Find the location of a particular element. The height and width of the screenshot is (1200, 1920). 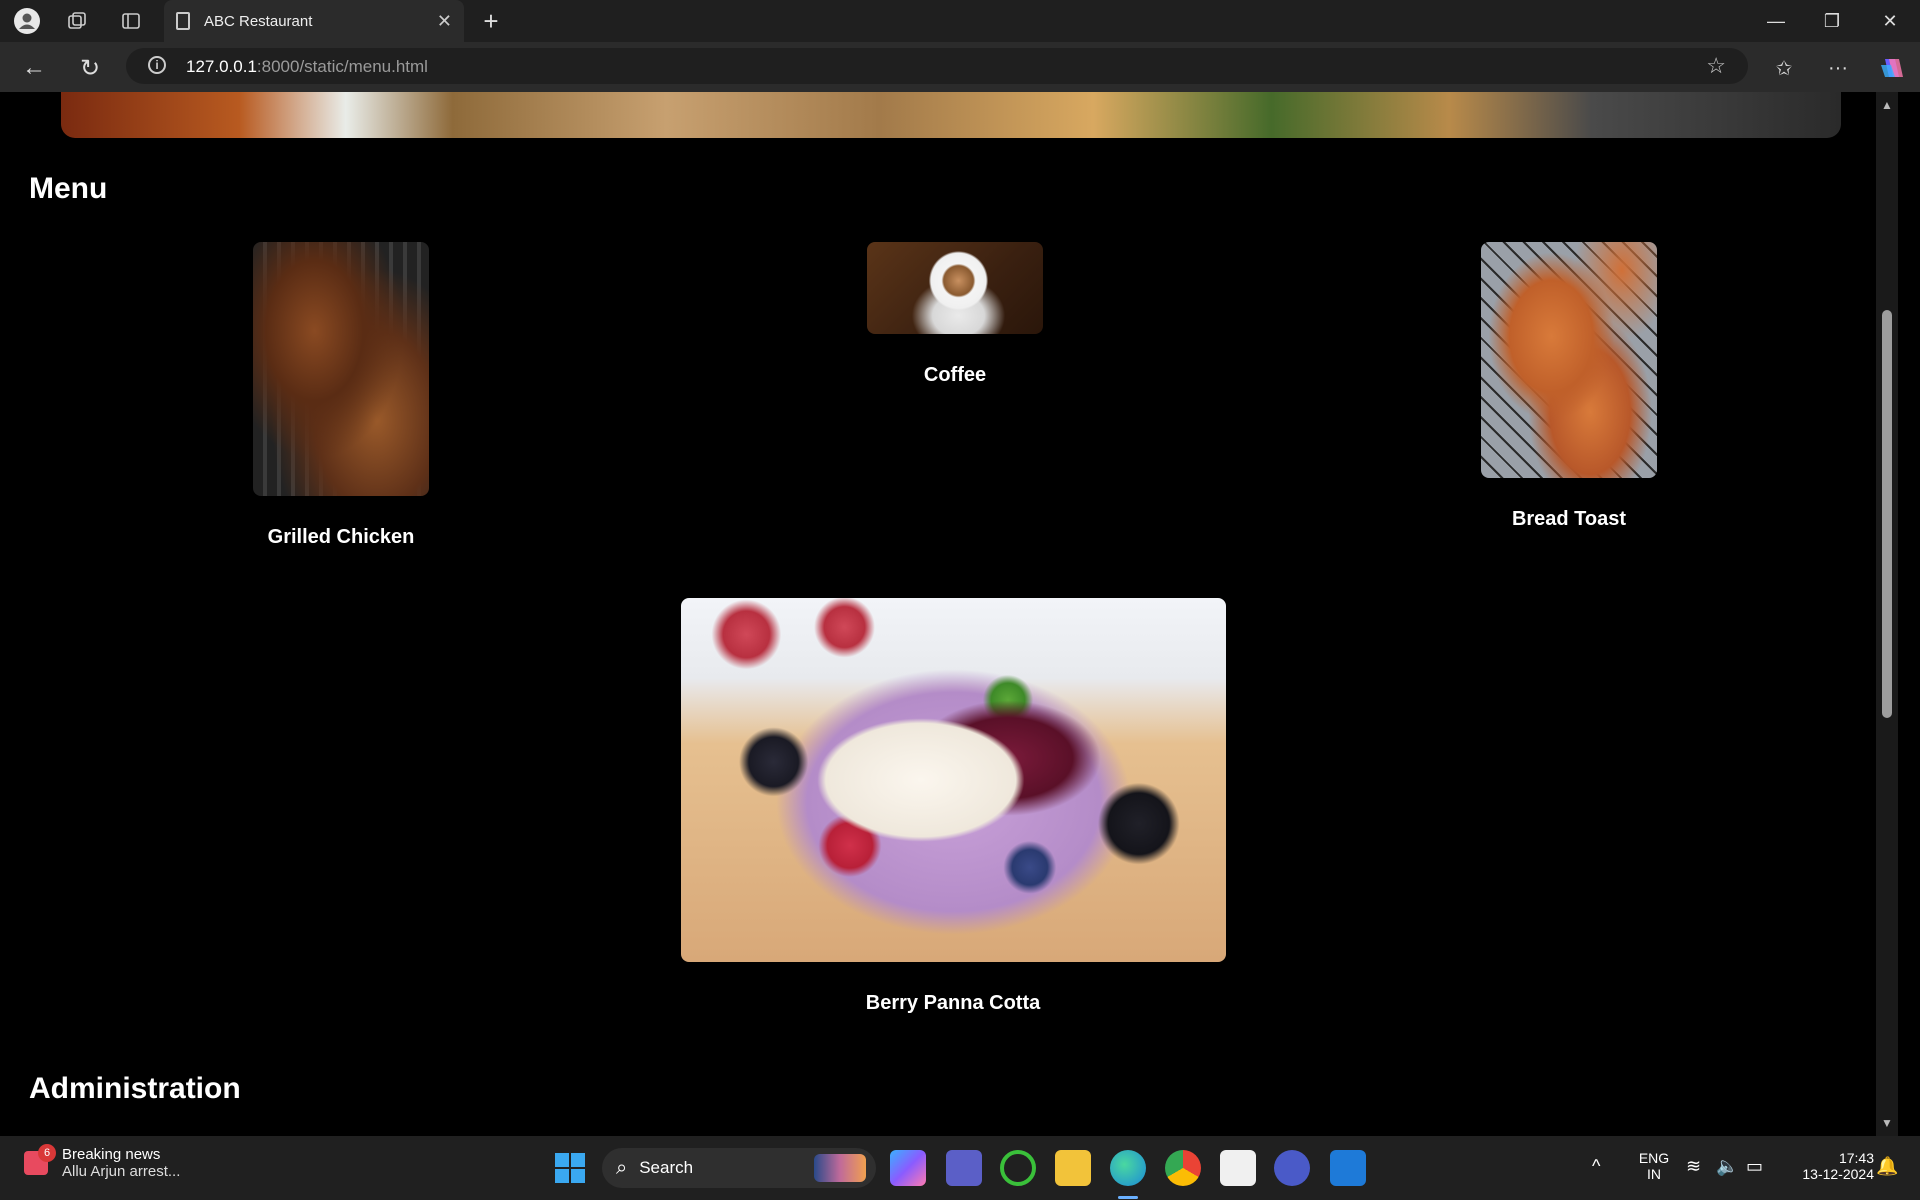

language-indicator: ENG IN is located at coordinates (1654, 1166).